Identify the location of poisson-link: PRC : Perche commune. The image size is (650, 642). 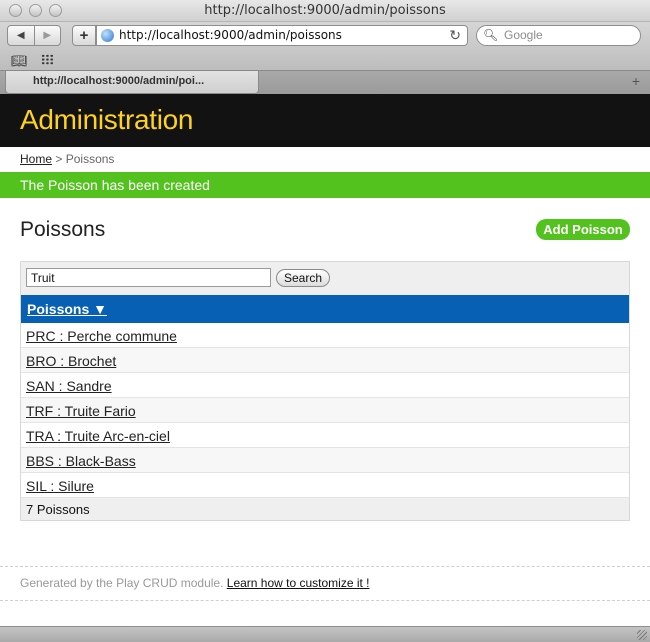
(101, 336).